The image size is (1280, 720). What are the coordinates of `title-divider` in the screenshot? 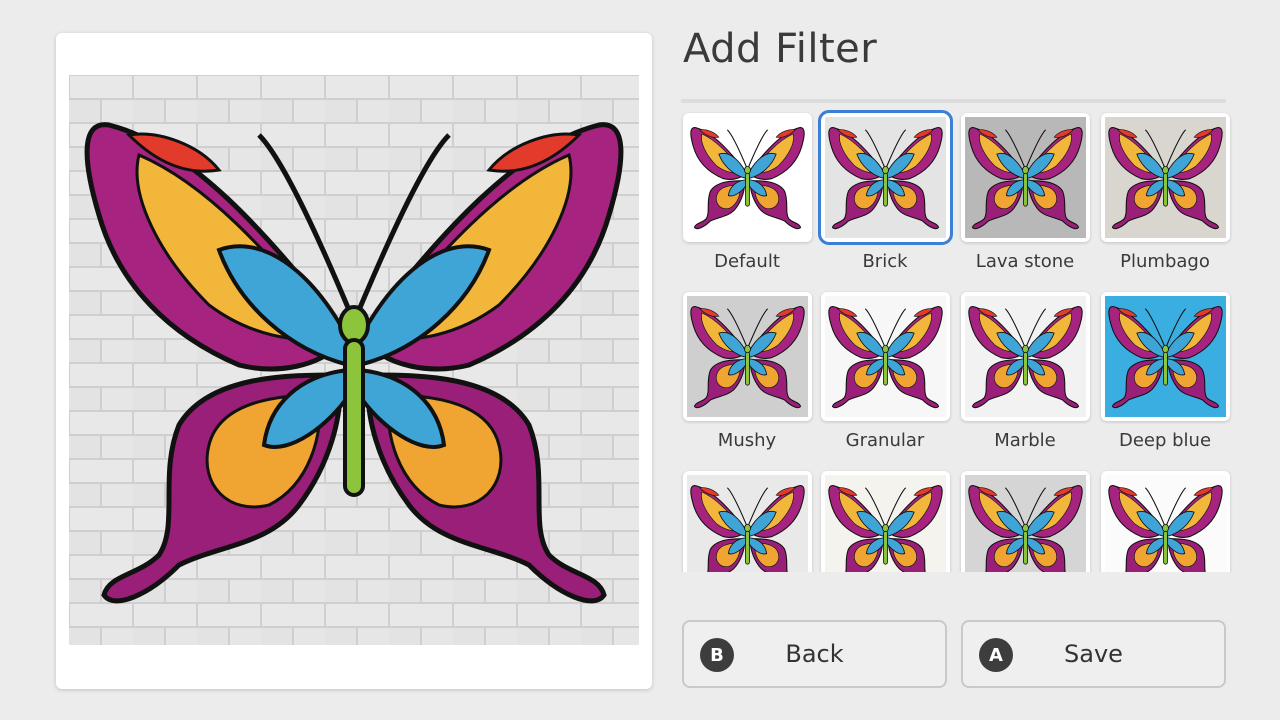 It's located at (953, 101).